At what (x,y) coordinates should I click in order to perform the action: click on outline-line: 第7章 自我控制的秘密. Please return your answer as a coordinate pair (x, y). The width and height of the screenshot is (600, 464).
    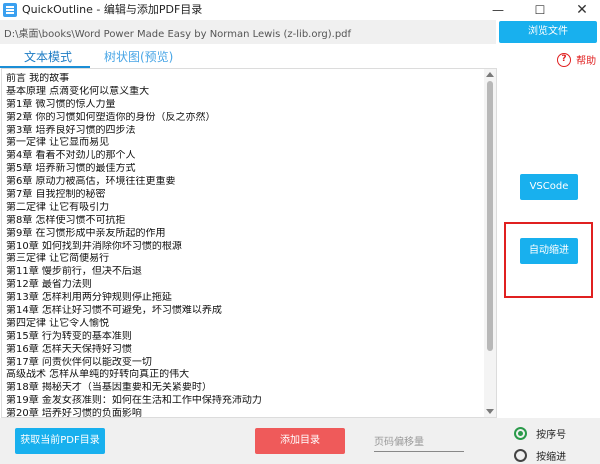
    Looking at the image, I should click on (56, 195).